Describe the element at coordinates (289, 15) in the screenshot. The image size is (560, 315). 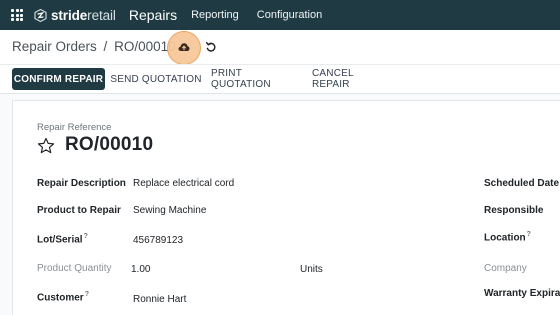
I see `menu-configuration: Configuration` at that location.